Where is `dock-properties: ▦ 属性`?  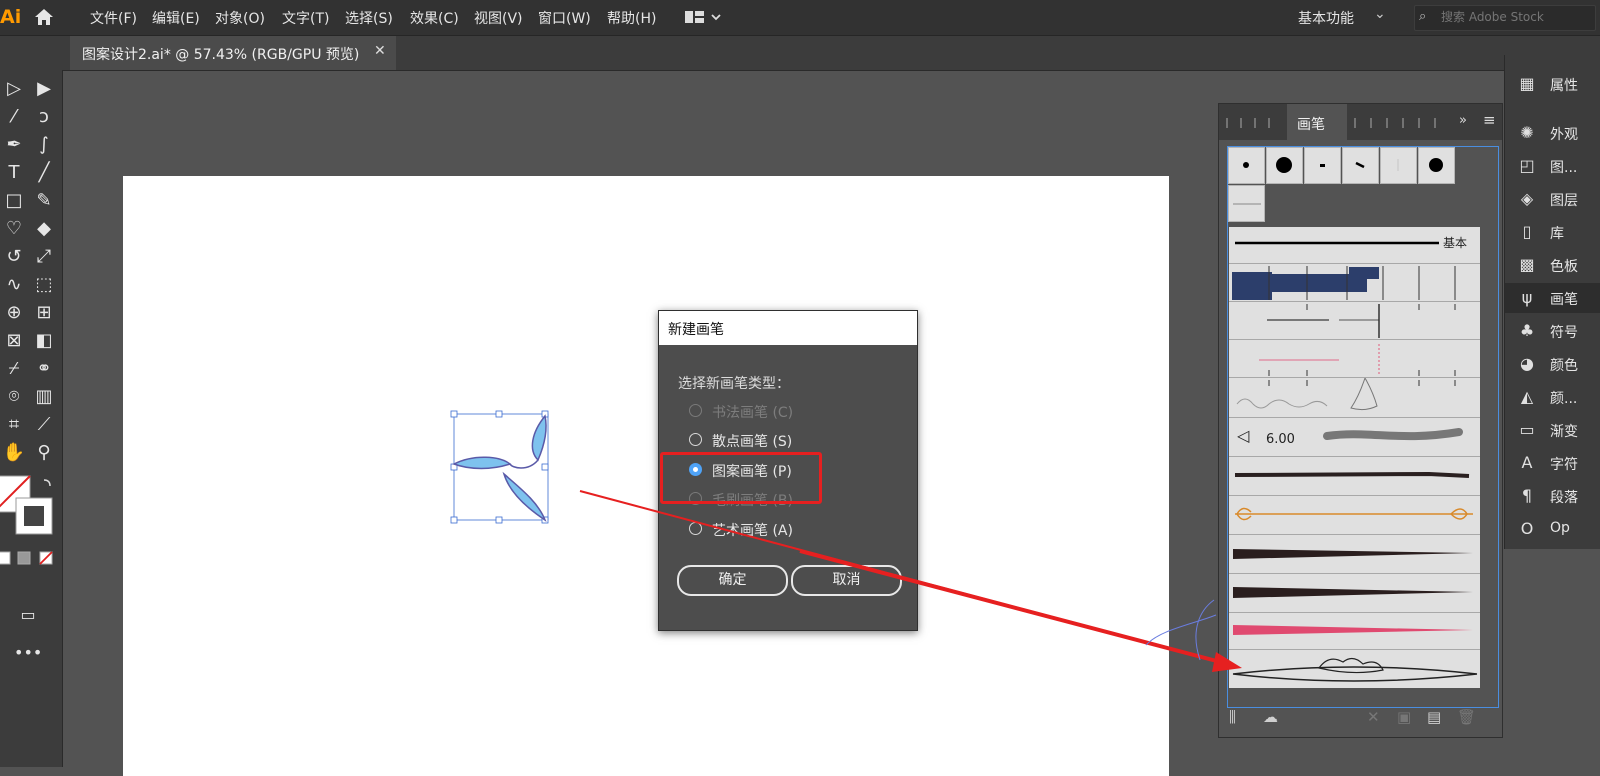
dock-properties: ▦ 属性 is located at coordinates (1552, 84).